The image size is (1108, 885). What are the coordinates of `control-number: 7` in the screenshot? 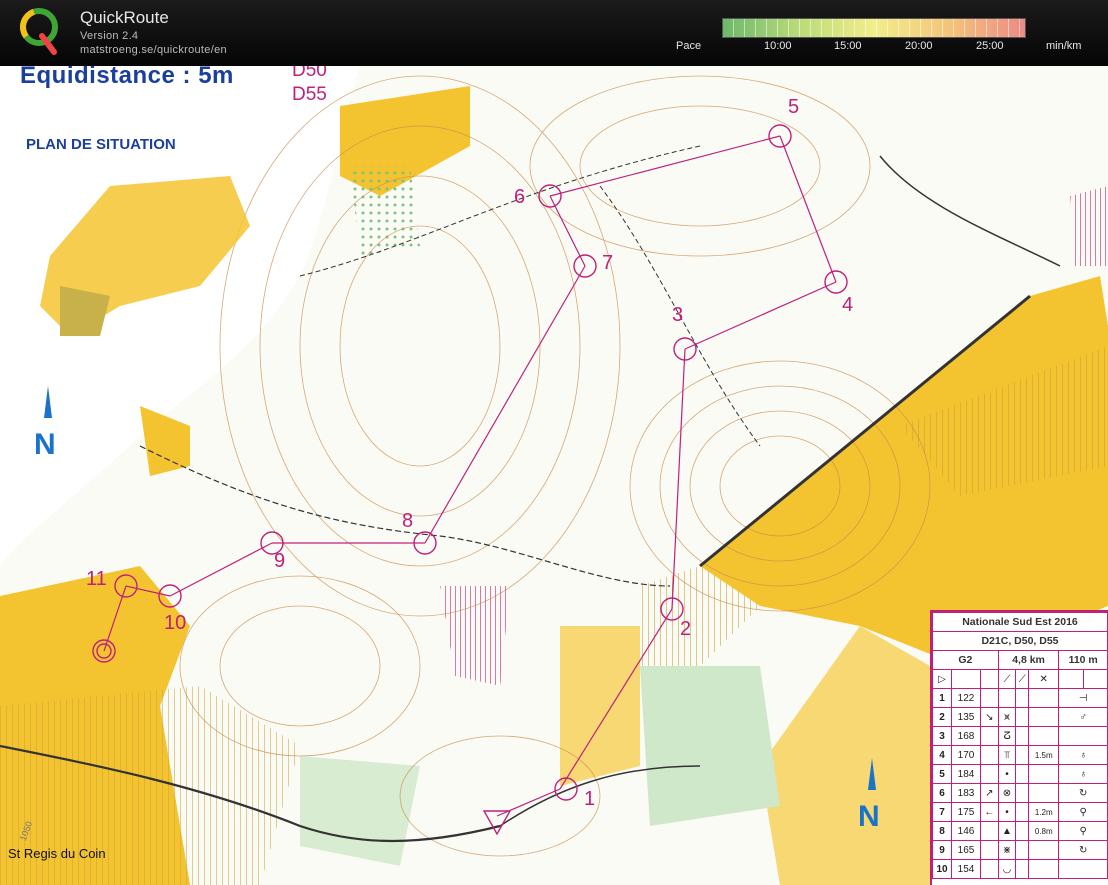 It's located at (608, 263).